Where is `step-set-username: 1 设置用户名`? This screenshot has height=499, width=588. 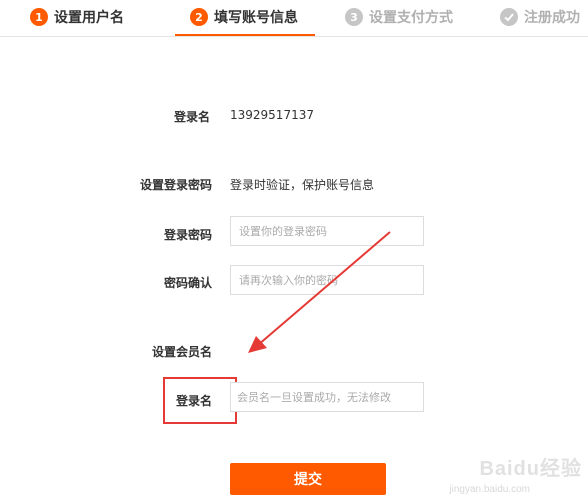 step-set-username: 1 设置用户名 is located at coordinates (77, 17).